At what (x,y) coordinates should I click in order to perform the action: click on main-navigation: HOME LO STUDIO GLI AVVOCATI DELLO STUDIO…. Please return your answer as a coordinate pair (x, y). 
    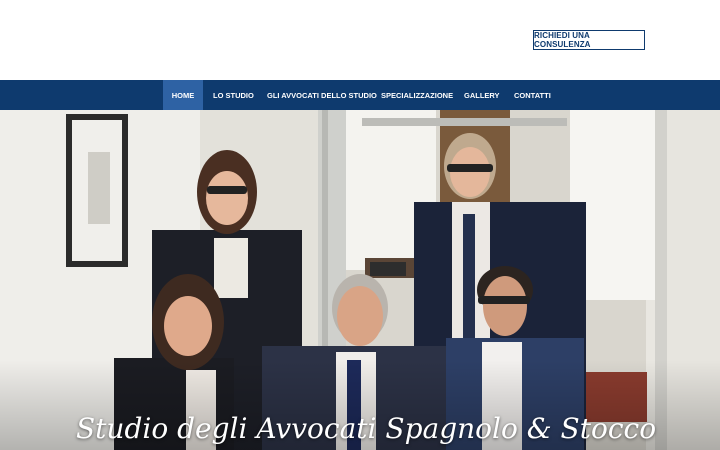
    Looking at the image, I should click on (360, 95).